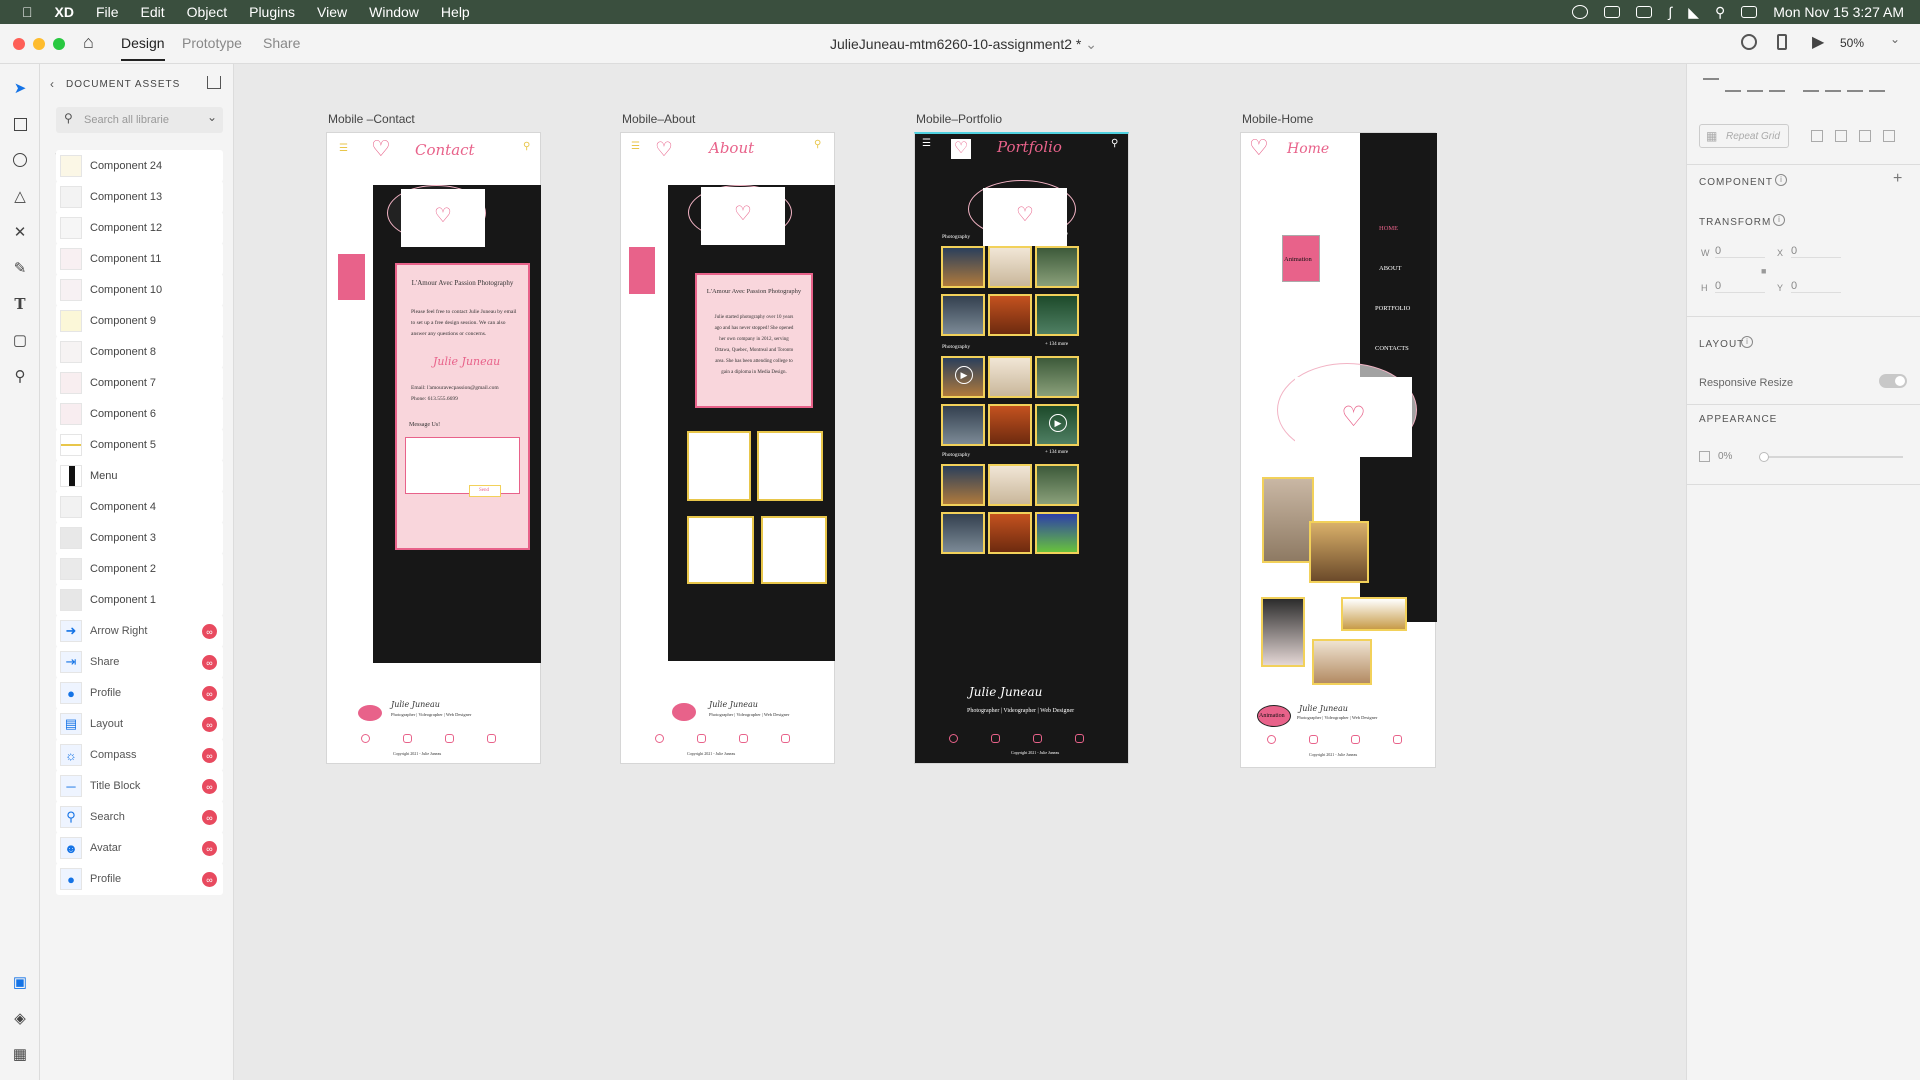  Describe the element at coordinates (1755, 85) in the screenshot. I see `align-bottom-icon` at that location.